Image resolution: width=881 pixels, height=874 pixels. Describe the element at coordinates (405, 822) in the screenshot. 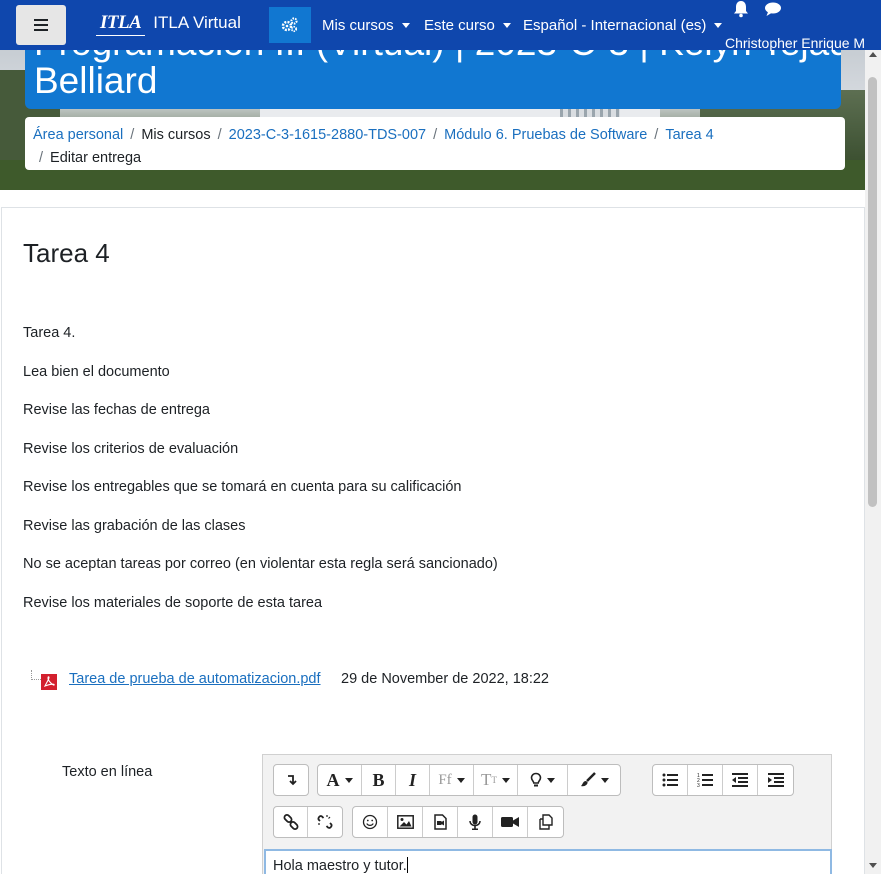

I see `image-icon` at that location.